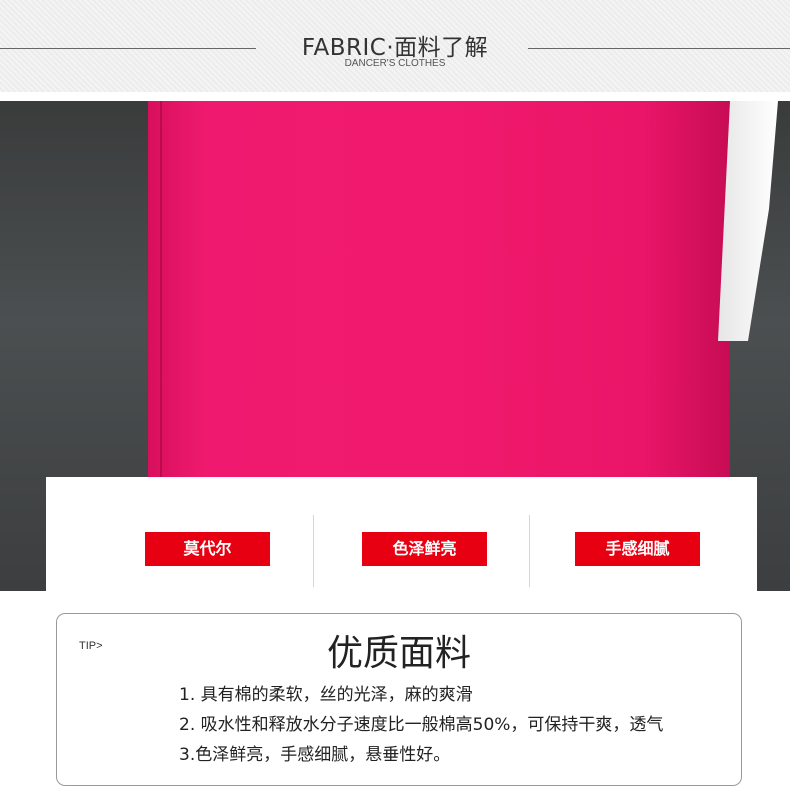 Image resolution: width=790 pixels, height=795 pixels. Describe the element at coordinates (315, 755) in the screenshot. I see `tip-list-item: 3.色泽鲜亮，手感细腻，悬垂性好。` at that location.